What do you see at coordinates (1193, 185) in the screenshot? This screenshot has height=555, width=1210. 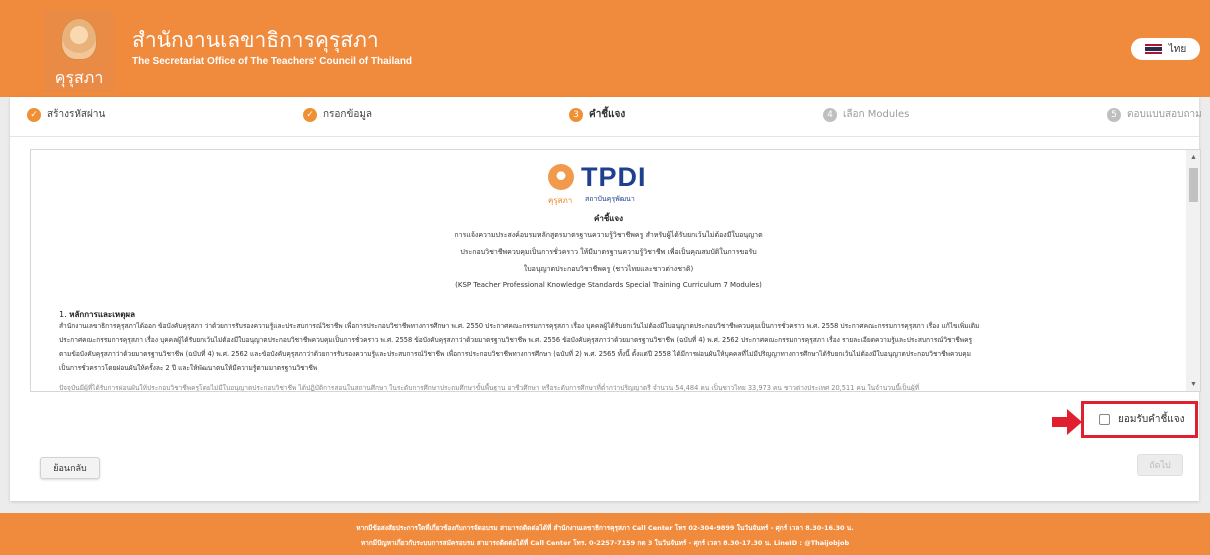 I see `scrollbar-thumb` at bounding box center [1193, 185].